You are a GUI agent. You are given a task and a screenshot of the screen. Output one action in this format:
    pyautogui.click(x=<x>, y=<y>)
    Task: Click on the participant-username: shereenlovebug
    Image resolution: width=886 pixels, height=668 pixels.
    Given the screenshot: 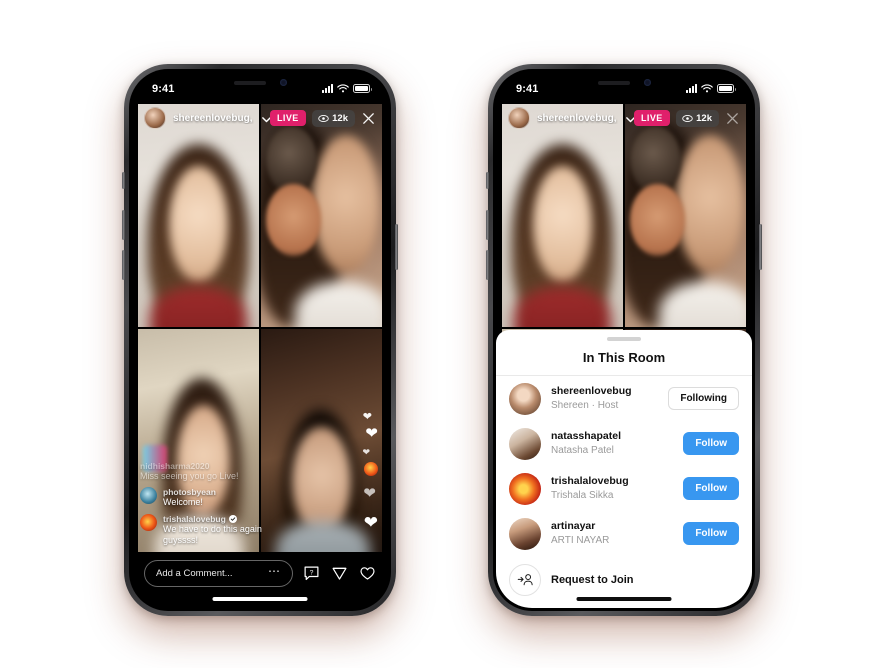 What is the action you would take?
    pyautogui.click(x=591, y=391)
    